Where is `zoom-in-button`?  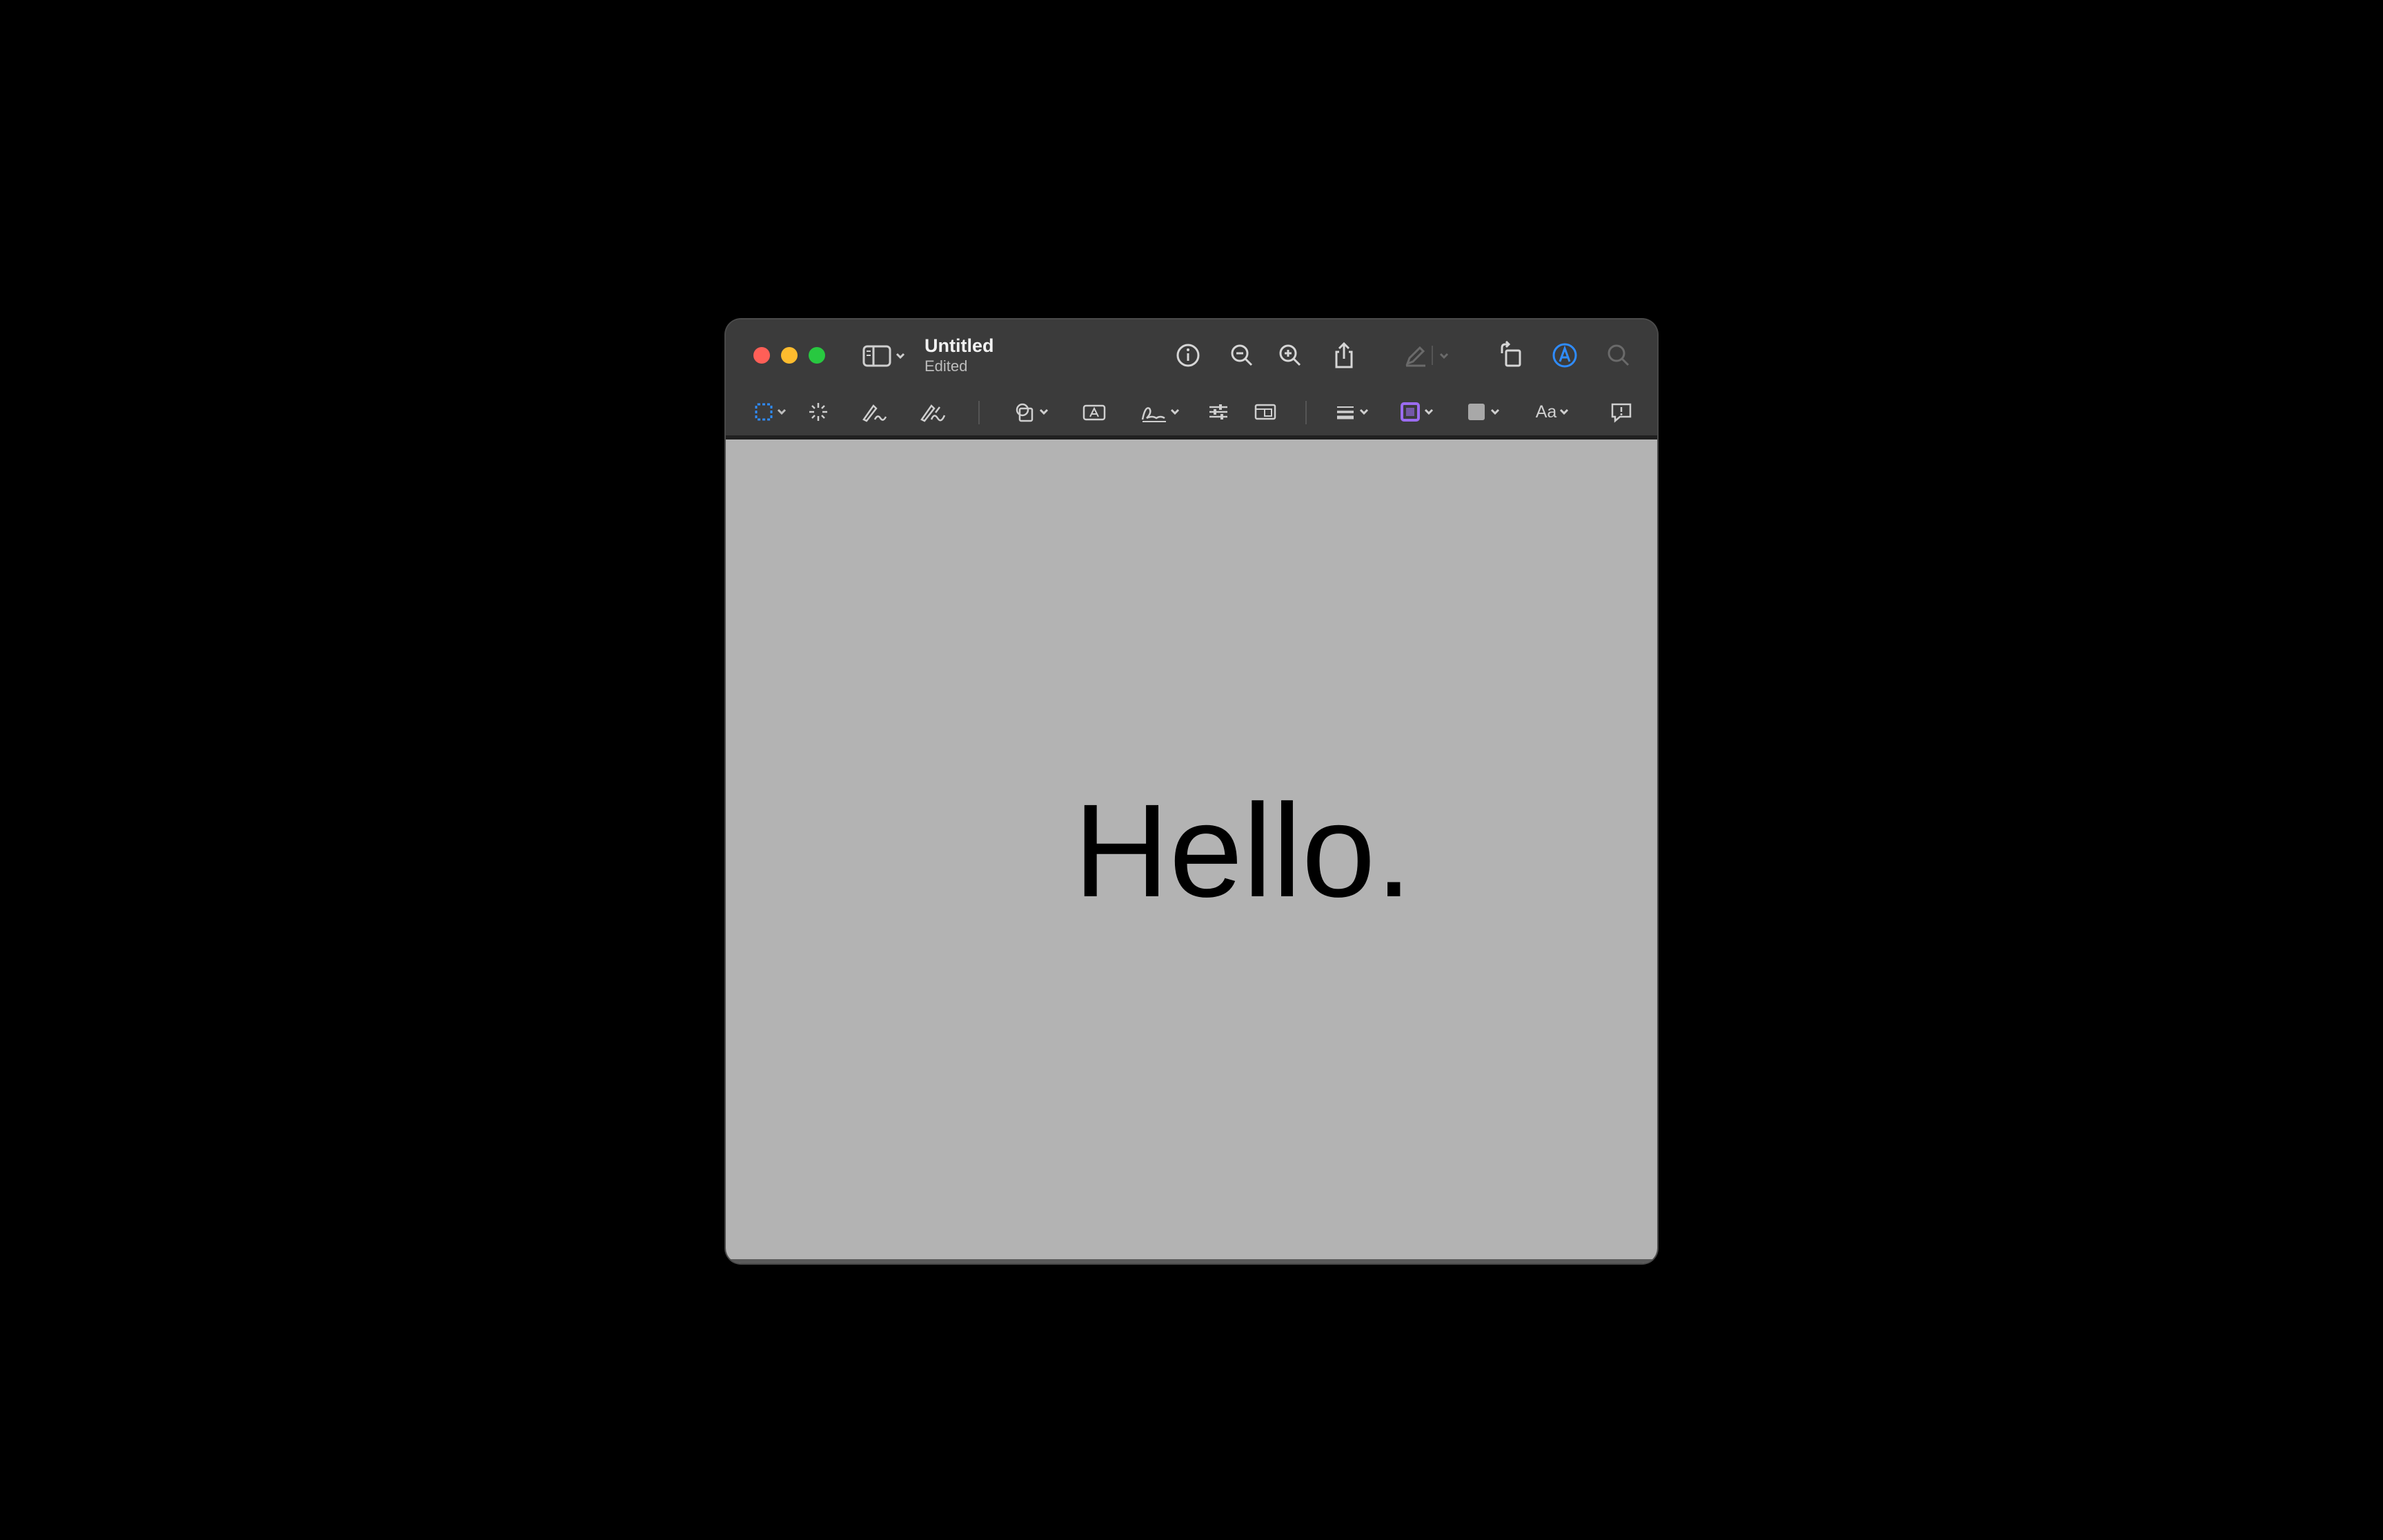 zoom-in-button is located at coordinates (1290, 356).